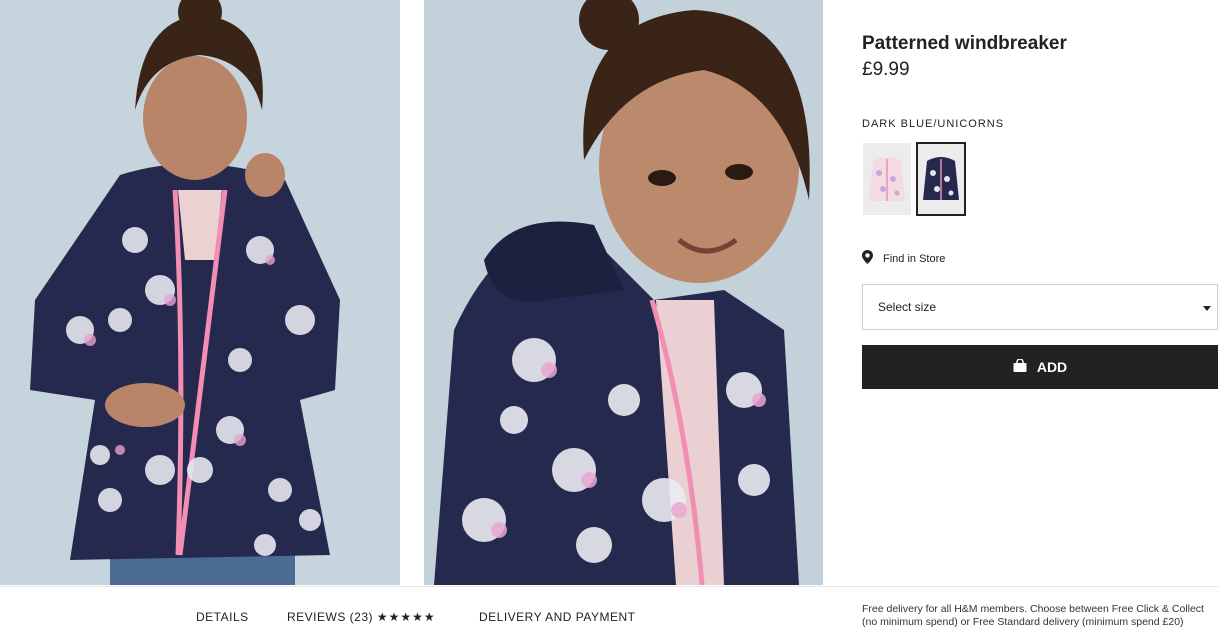 The width and height of the screenshot is (1218, 629). I want to click on size-select: Select size, so click(1040, 307).